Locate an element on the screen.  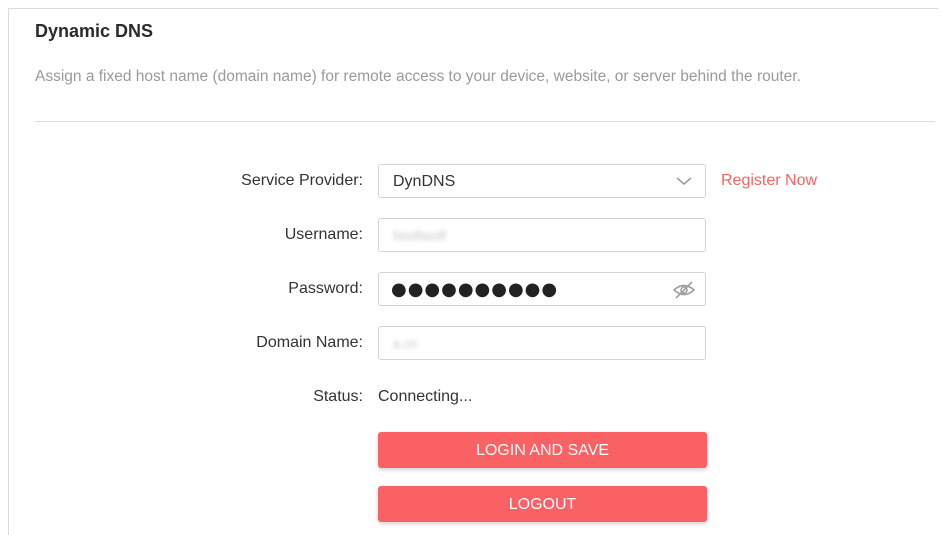
username-row: Username: fasdfasdf is located at coordinates (470, 235).